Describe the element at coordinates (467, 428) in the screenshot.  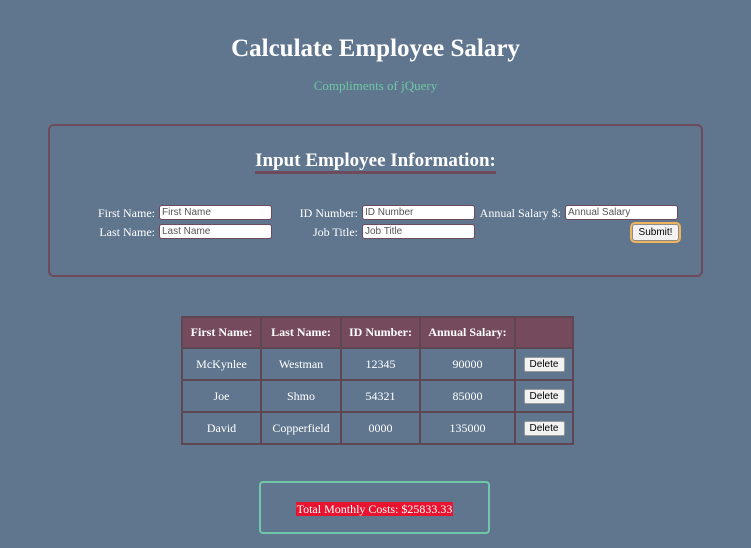
I see `cell-annual-salary: 135000` at that location.